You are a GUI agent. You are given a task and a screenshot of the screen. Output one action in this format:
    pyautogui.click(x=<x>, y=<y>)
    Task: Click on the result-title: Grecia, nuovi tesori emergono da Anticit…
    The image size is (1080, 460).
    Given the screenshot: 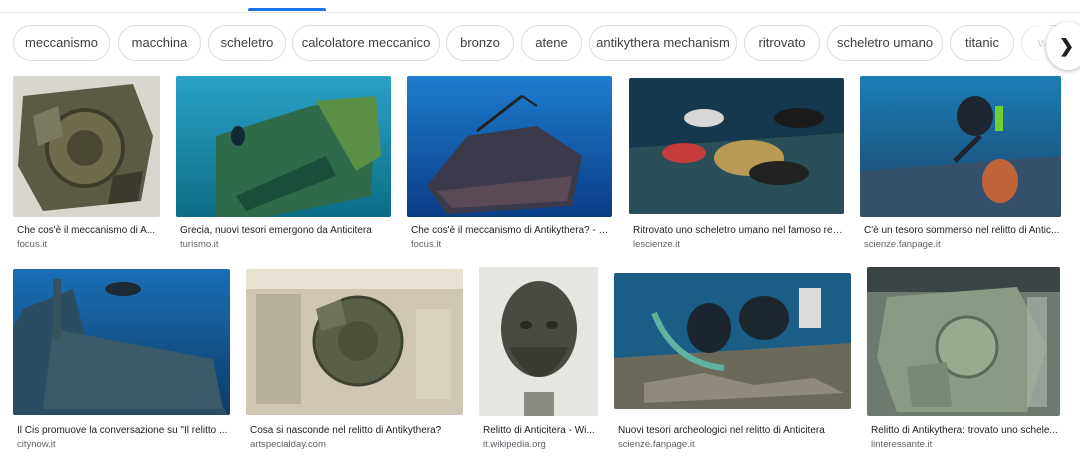 What is the action you would take?
    pyautogui.click(x=285, y=230)
    